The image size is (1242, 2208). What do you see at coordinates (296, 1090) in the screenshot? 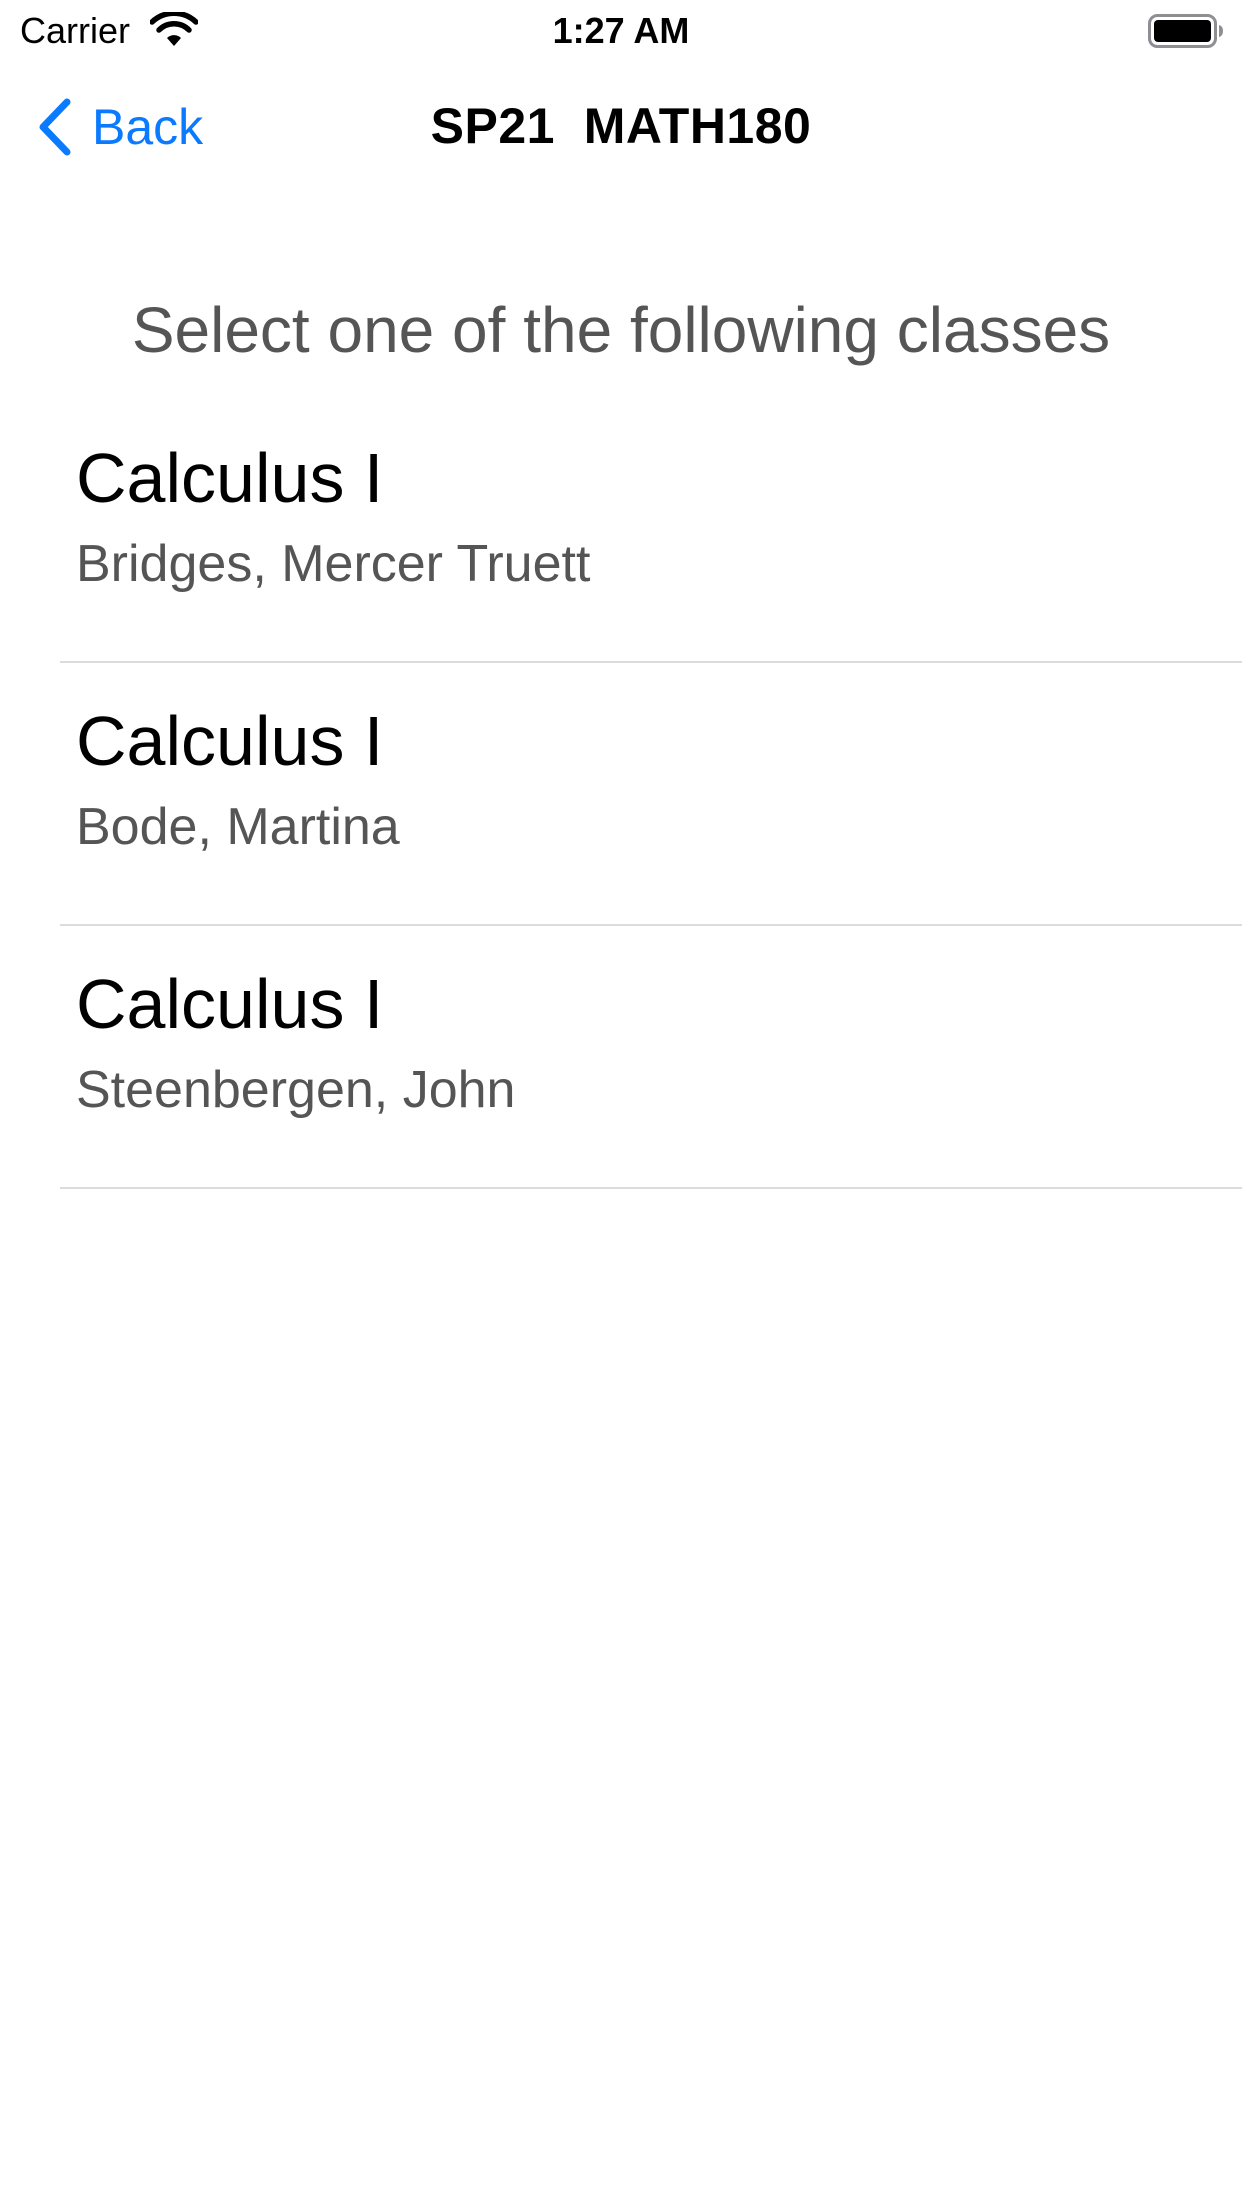
I see `class-instructor: Steenbergen, John` at bounding box center [296, 1090].